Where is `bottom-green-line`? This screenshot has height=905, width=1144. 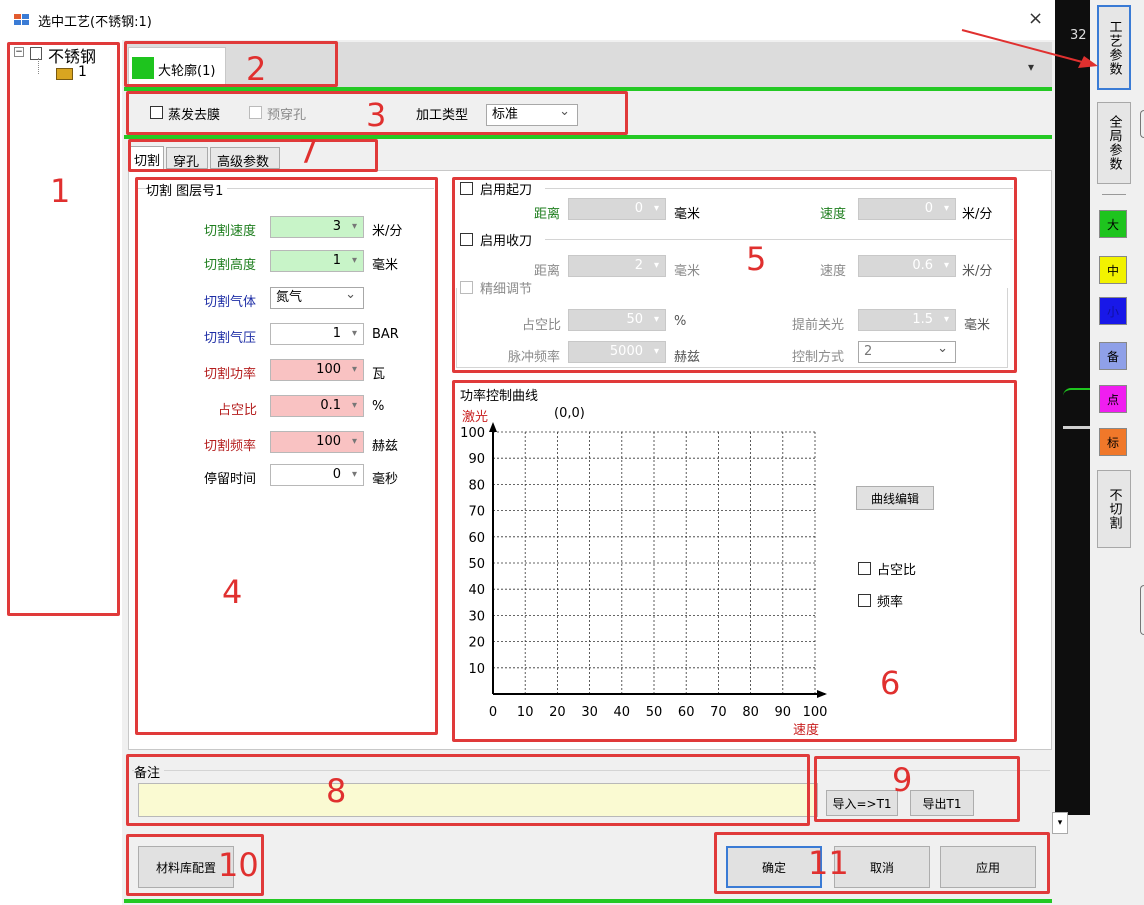
bottom-green-line is located at coordinates (588, 901).